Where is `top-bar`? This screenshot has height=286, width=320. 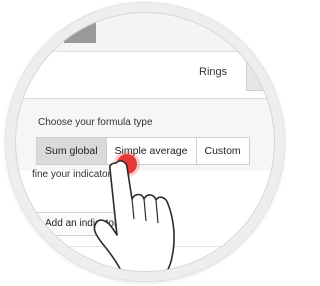 top-bar is located at coordinates (145, 27).